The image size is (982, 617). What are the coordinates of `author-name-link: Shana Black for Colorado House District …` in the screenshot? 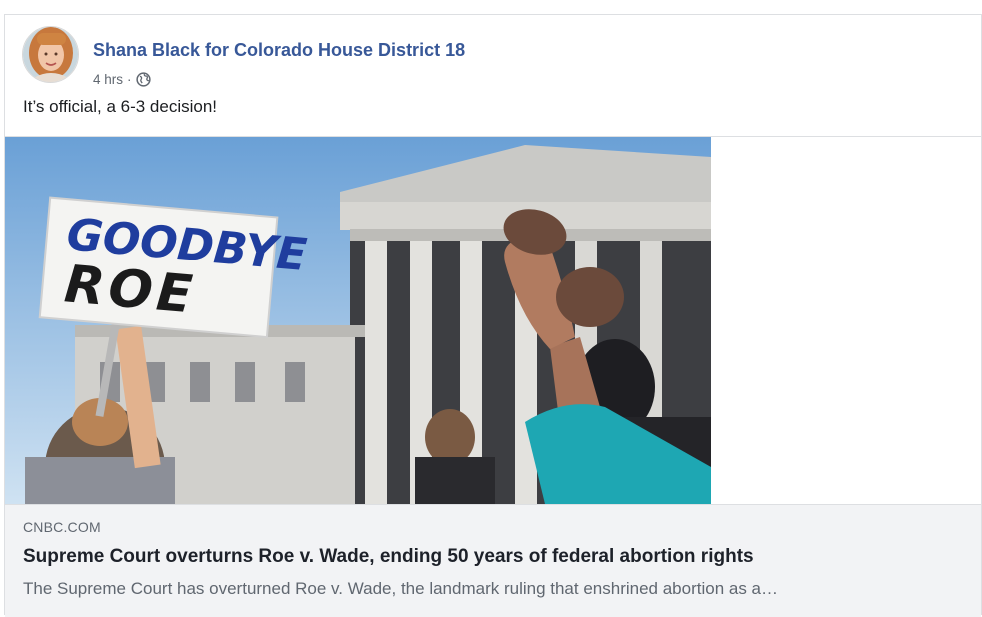 It's located at (279, 50).